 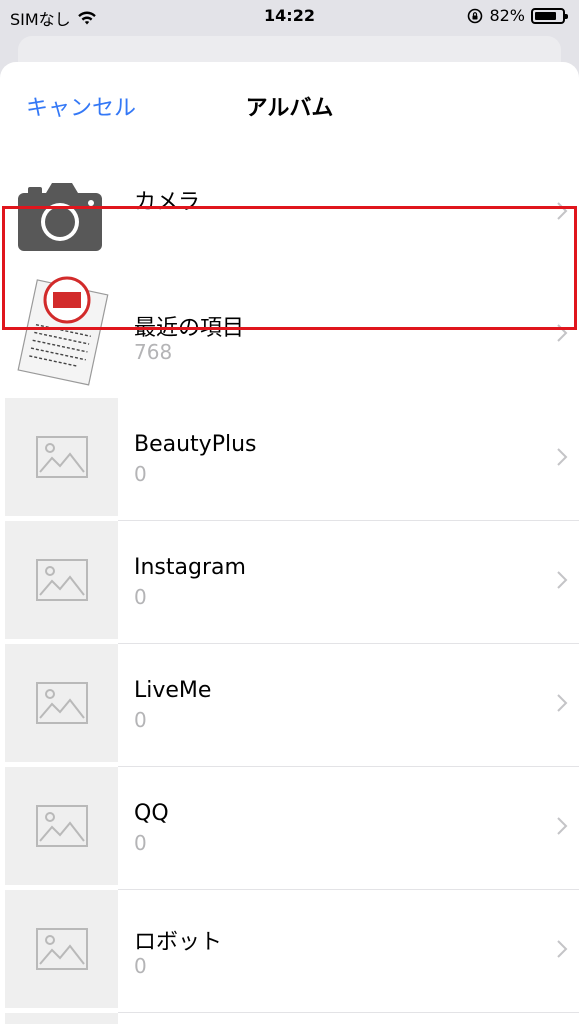 What do you see at coordinates (289, 333) in the screenshot?
I see `album-row-recent-items: 最近の項目 768` at bounding box center [289, 333].